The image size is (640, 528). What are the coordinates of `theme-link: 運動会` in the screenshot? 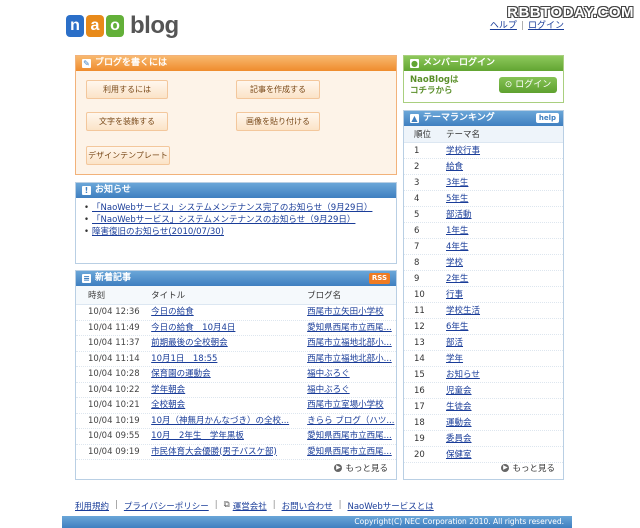 It's located at (504, 422).